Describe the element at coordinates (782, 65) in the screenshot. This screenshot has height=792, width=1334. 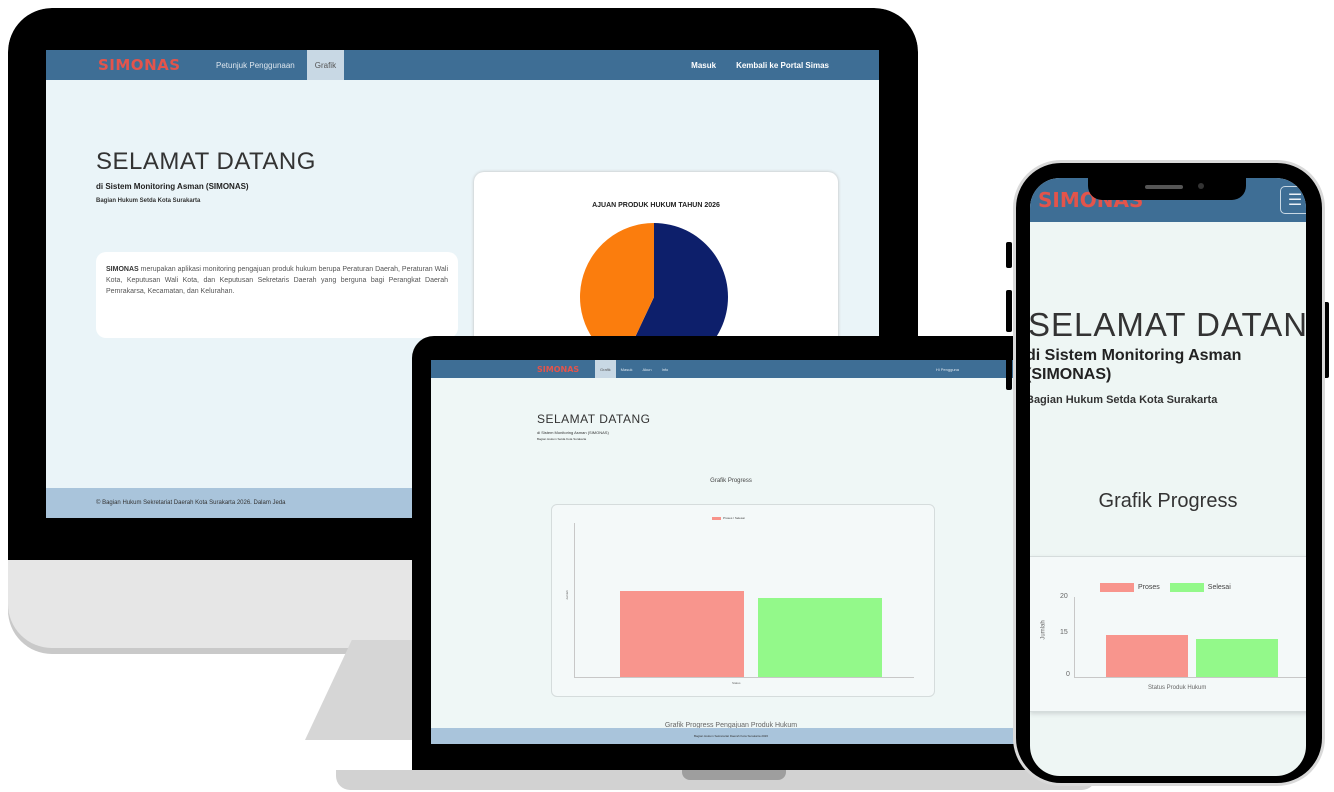
I see `nav-kembali-portal: Kembali ke Portal Simas` at that location.